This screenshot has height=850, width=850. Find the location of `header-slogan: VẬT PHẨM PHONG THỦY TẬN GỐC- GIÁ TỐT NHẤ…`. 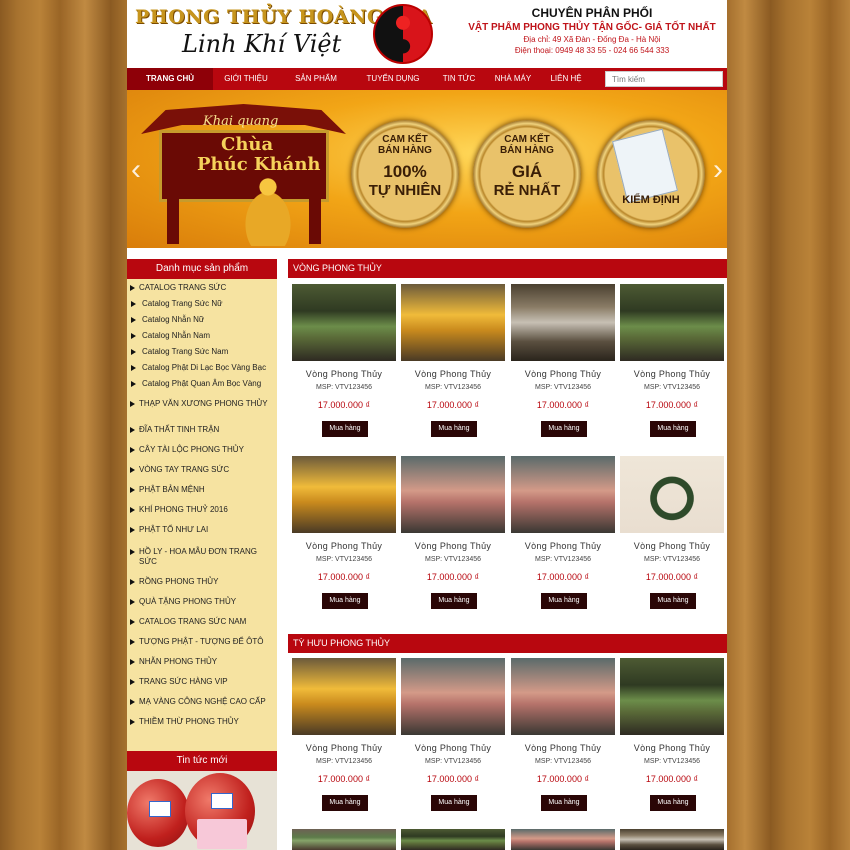

header-slogan: VẬT PHẨM PHONG THỦY TẬN GỐC- GIÁ TỐT NHẤ… is located at coordinates (592, 27).